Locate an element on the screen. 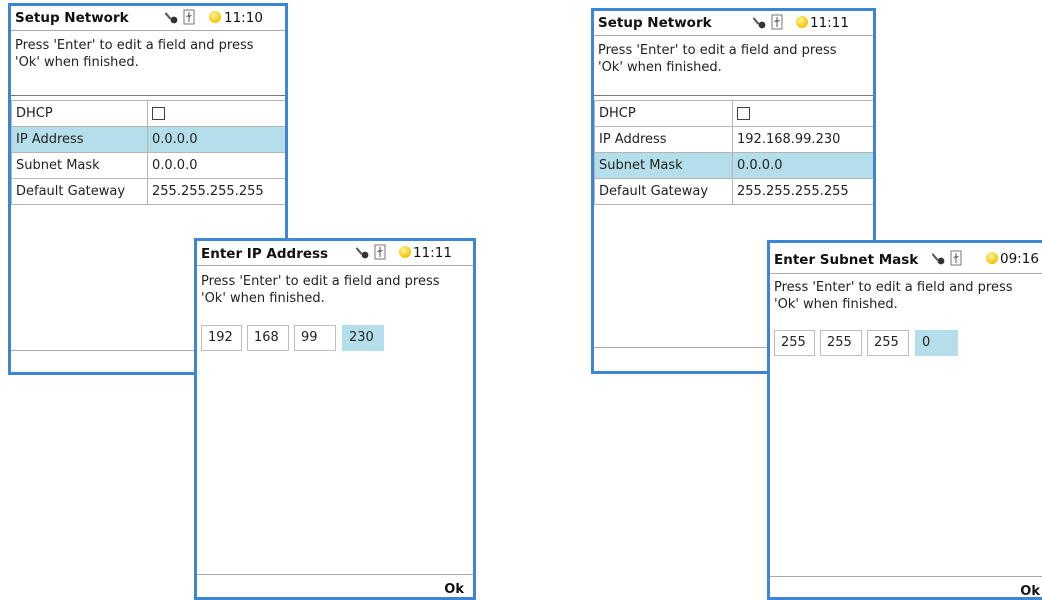  status-icons: 09:16 is located at coordinates (985, 258).